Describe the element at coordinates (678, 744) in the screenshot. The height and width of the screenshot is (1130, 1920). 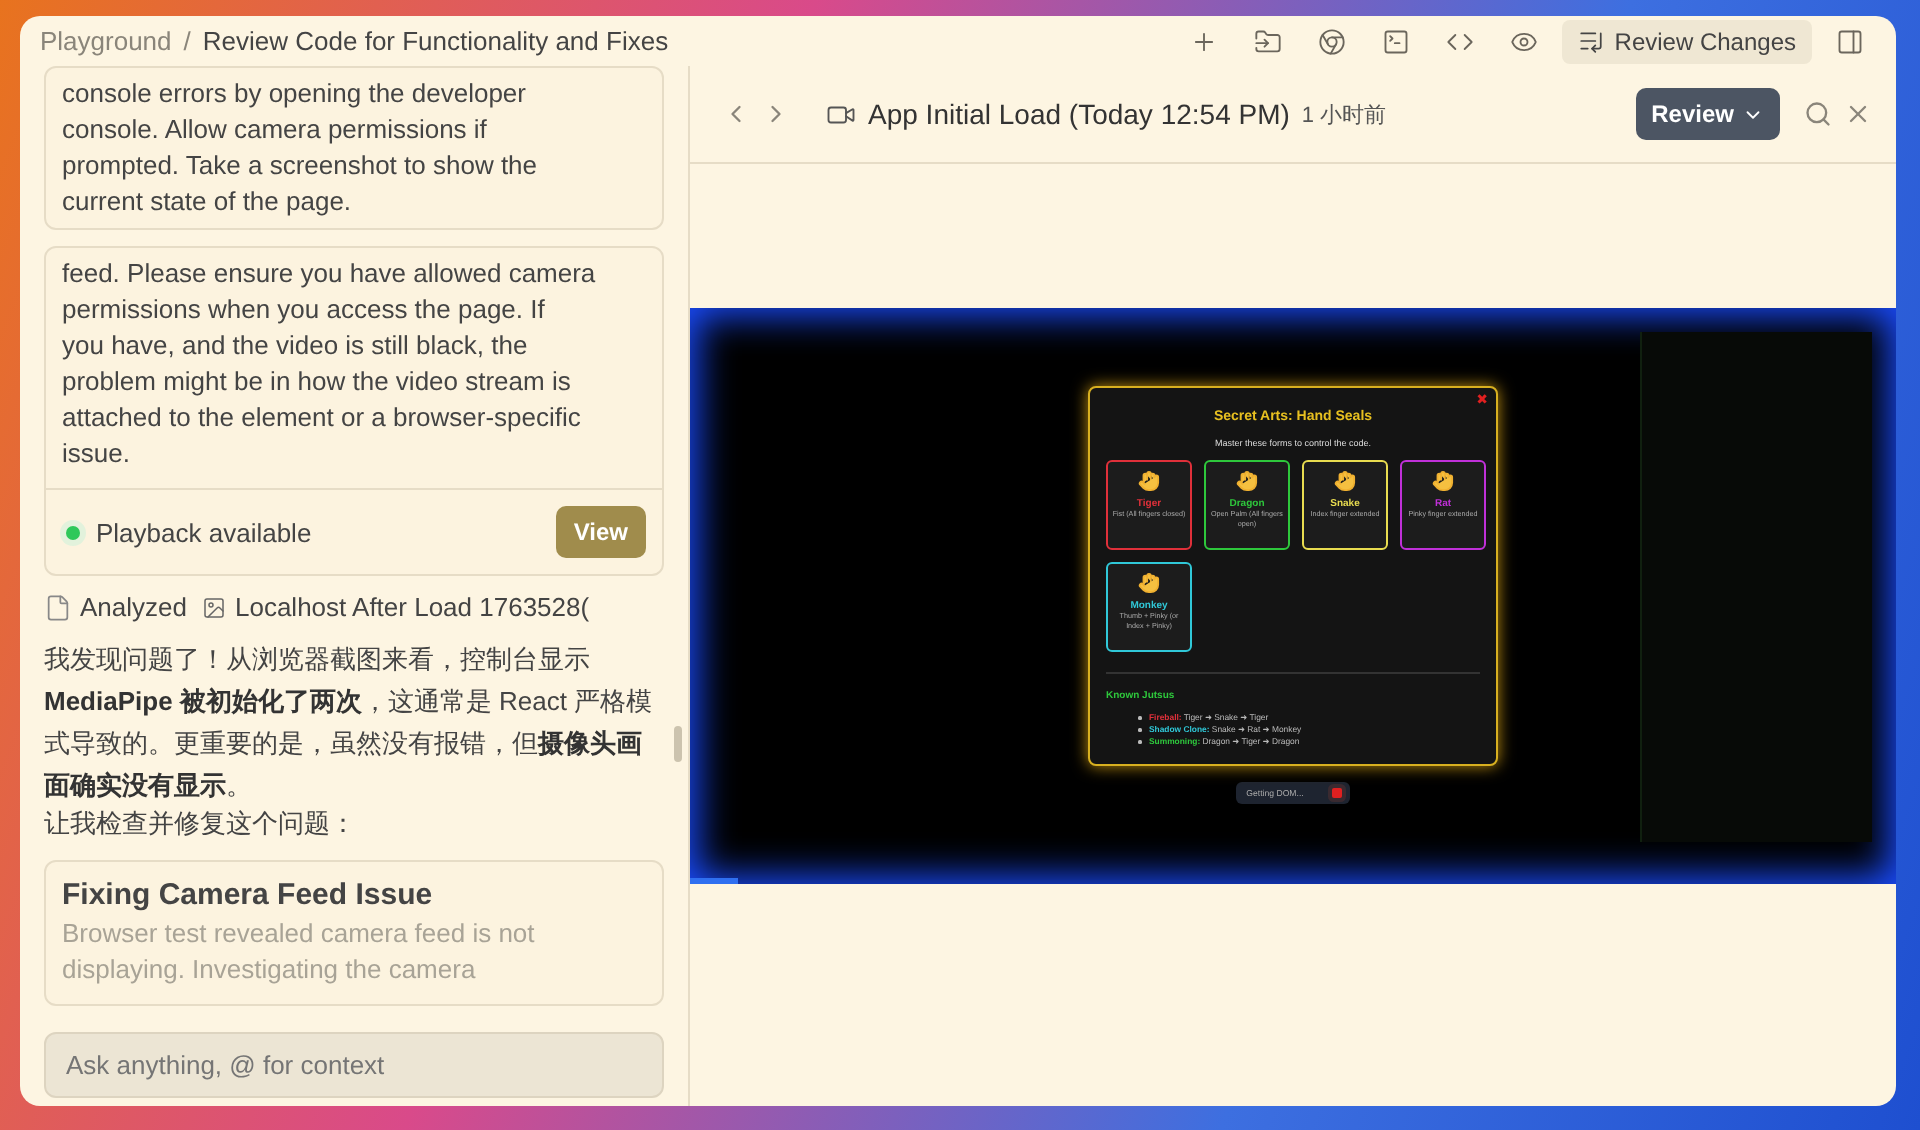
I see `scrollbar-thumb` at that location.